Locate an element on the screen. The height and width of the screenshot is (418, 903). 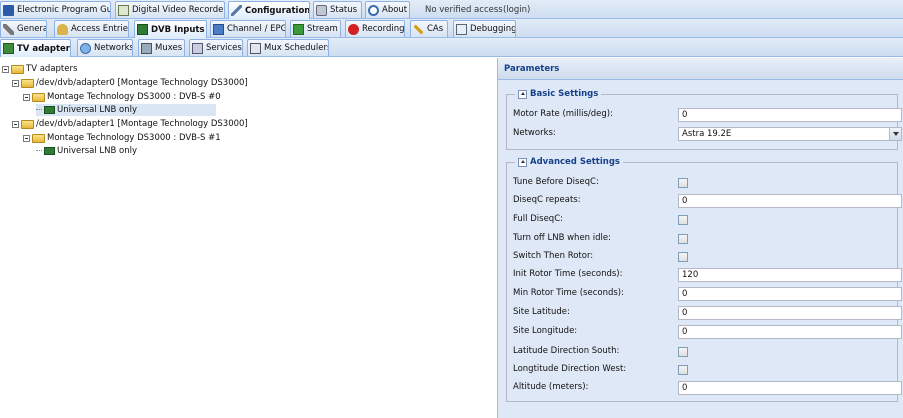
chevron-down-icon is located at coordinates (895, 134).